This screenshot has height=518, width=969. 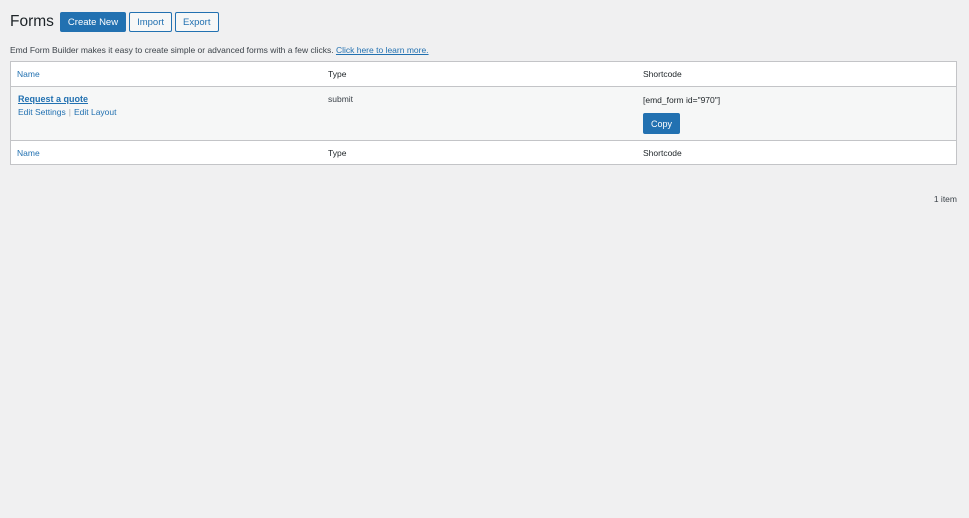 What do you see at coordinates (42, 112) in the screenshot?
I see `edit-settings-link: Edit Settings` at bounding box center [42, 112].